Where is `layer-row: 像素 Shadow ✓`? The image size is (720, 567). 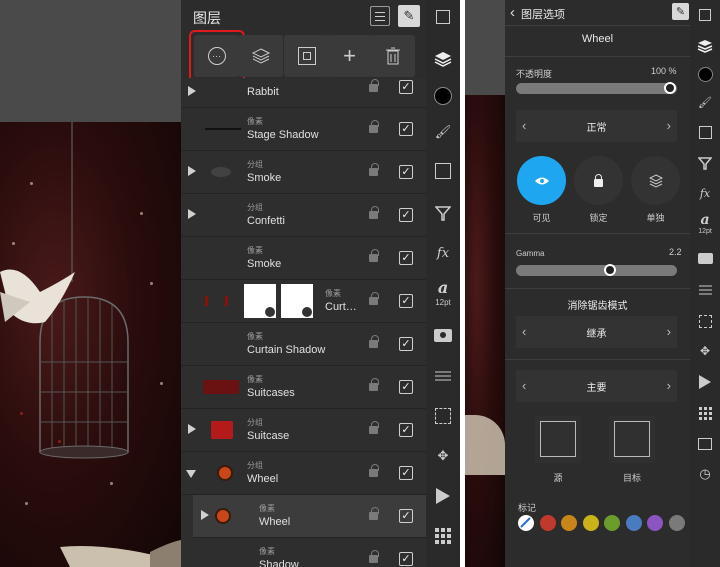
layer-row: 像素 Shadow ✓ is located at coordinates (303, 552).